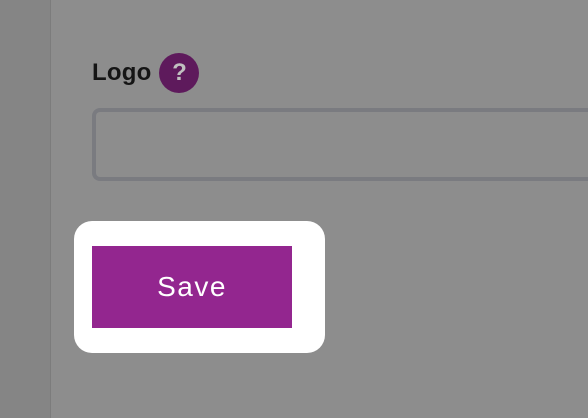 The width and height of the screenshot is (588, 418). What do you see at coordinates (25, 209) in the screenshot?
I see `left-gutter` at bounding box center [25, 209].